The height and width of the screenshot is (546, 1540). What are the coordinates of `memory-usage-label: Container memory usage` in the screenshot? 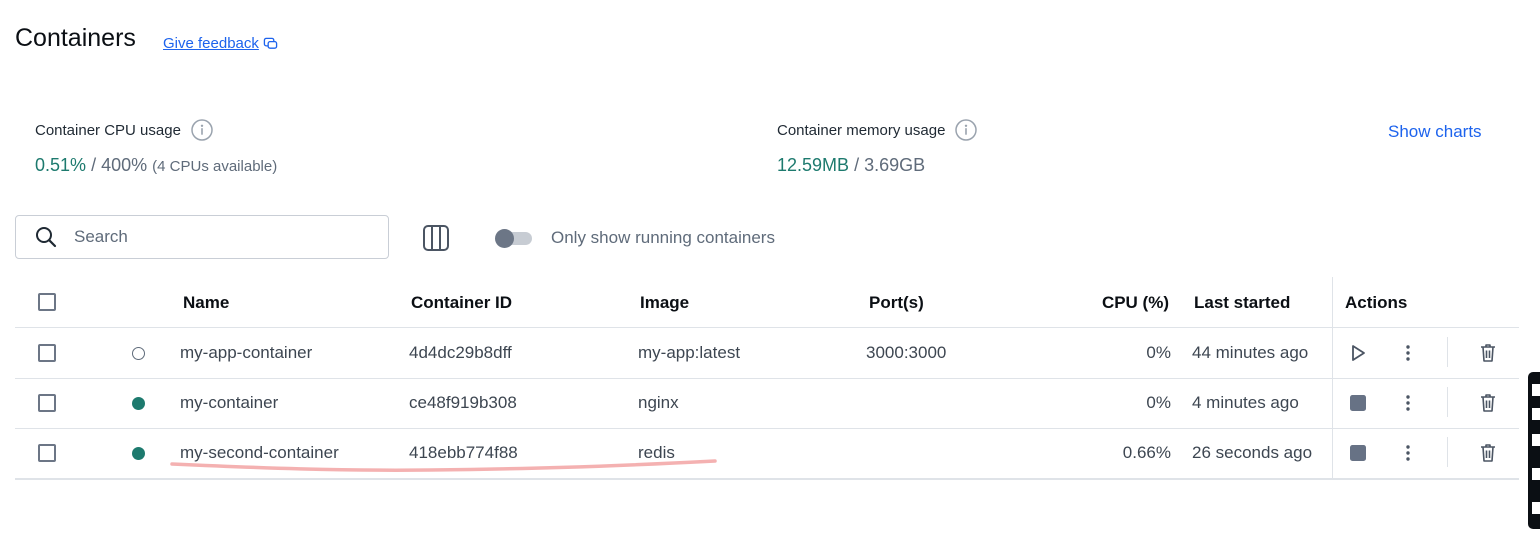 It's located at (861, 130).